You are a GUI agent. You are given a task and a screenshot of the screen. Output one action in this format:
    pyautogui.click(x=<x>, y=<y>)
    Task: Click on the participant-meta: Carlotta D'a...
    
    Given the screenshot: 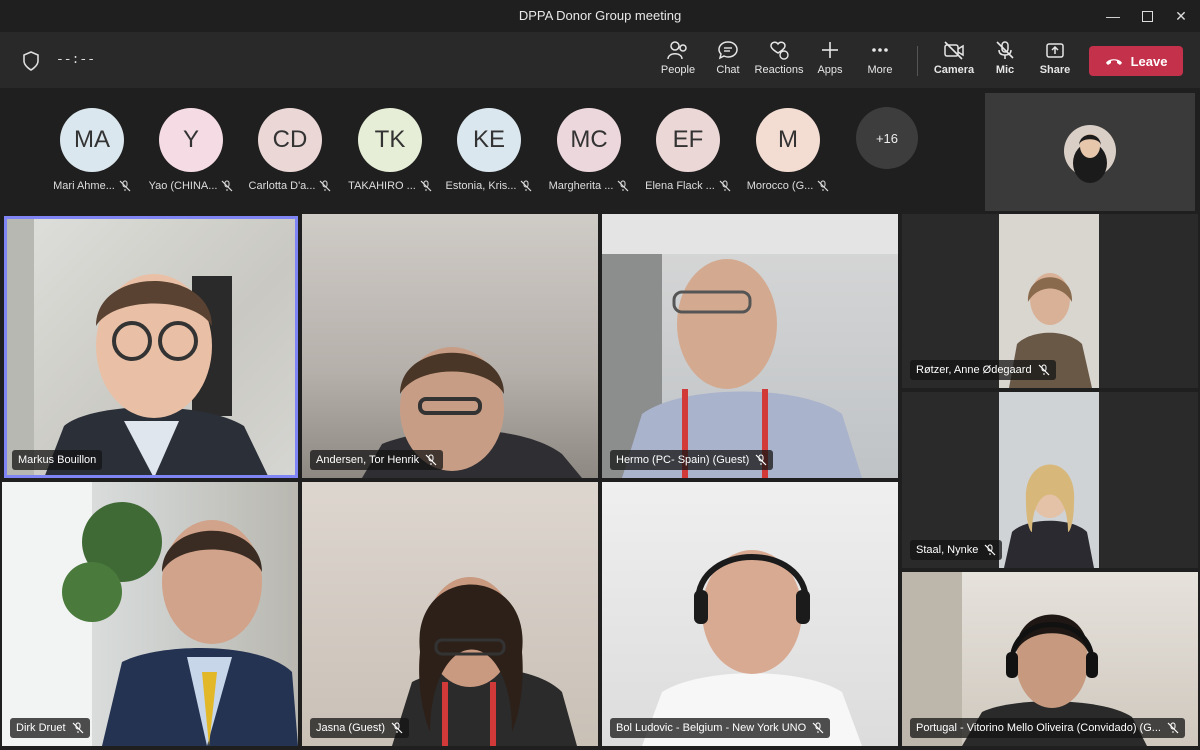 What is the action you would take?
    pyautogui.click(x=290, y=186)
    